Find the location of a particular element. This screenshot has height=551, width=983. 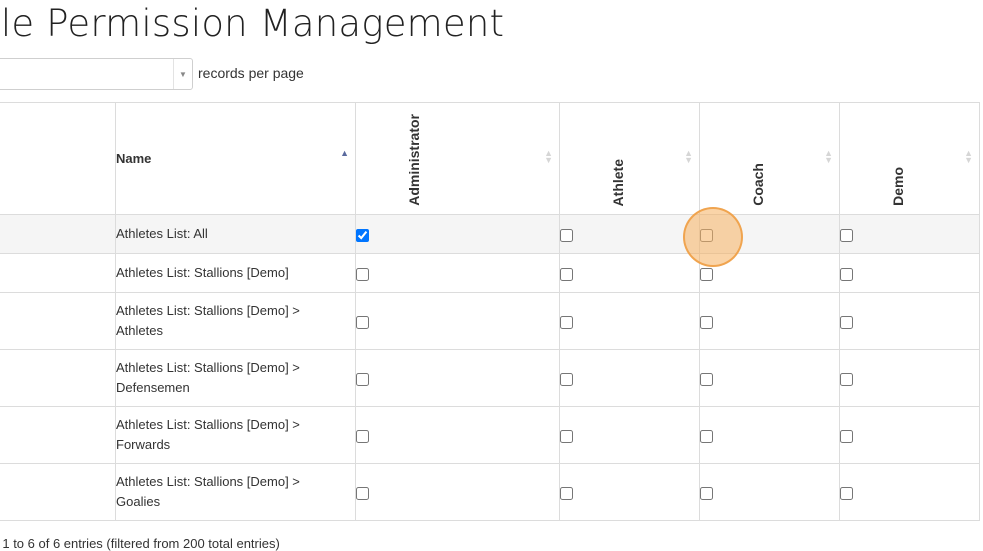

permission-name-line2: Goalies is located at coordinates (138, 501).